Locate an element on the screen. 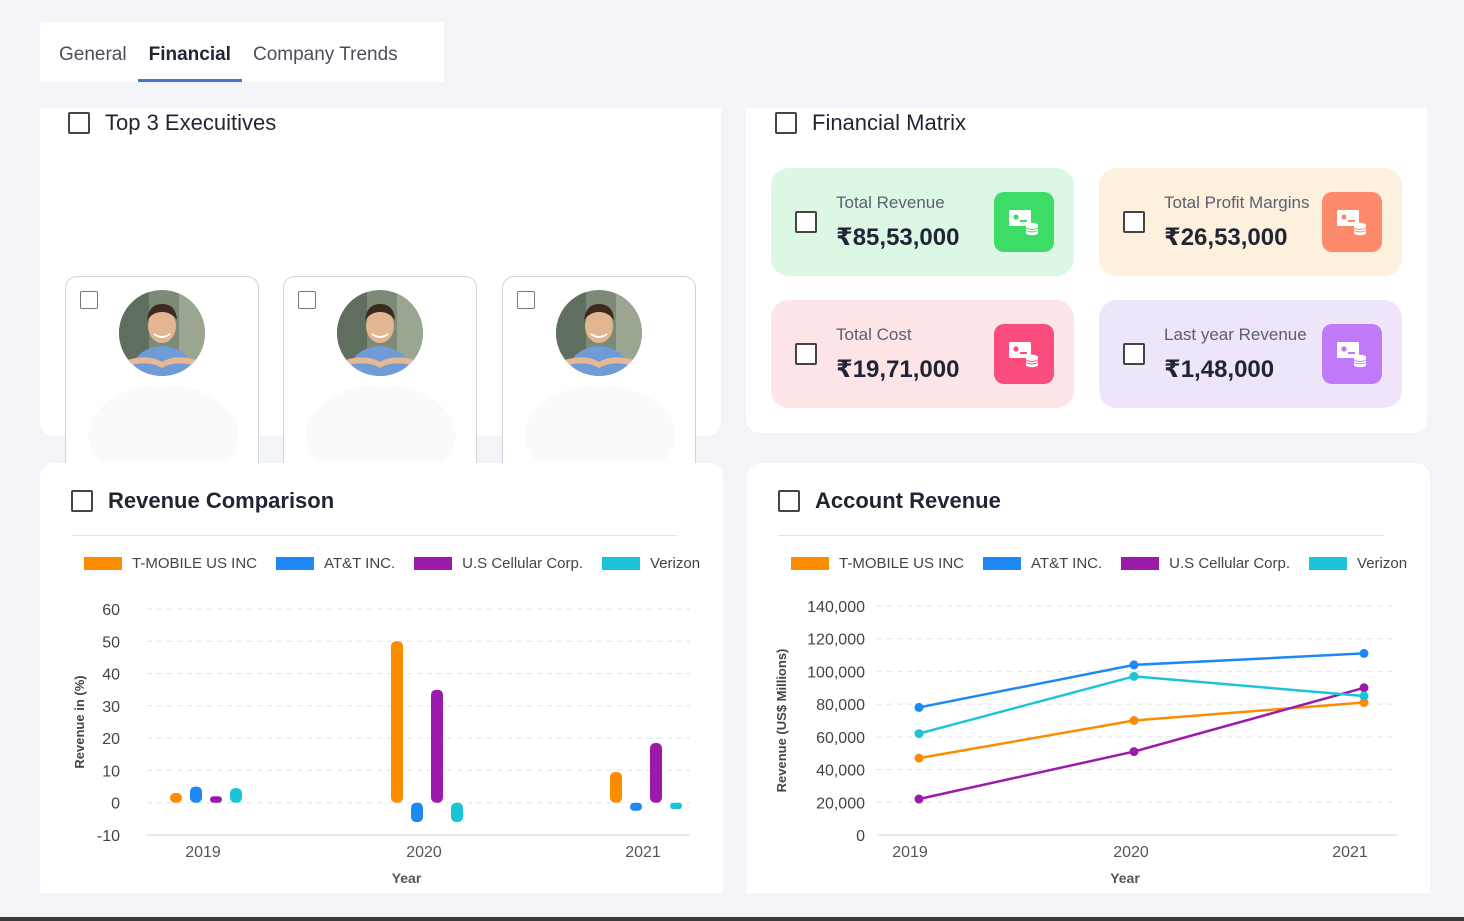  y-axis-title: Revenue (US$ Millions) is located at coordinates (781, 721).